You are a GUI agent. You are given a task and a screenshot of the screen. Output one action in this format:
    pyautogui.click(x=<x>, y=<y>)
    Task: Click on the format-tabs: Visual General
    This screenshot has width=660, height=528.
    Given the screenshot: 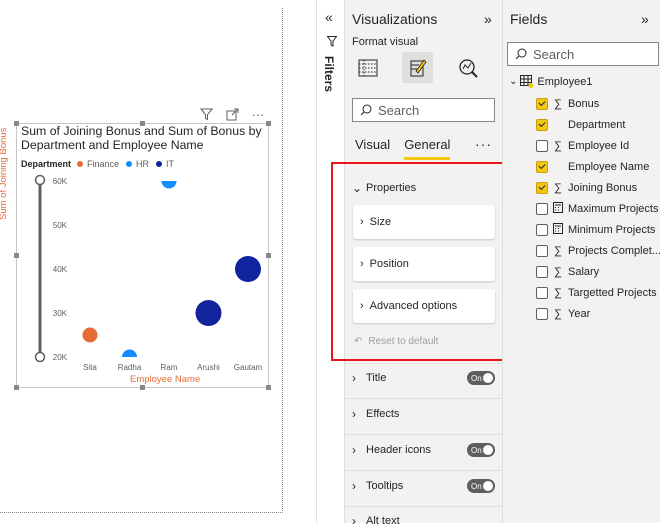 What is the action you would take?
    pyautogui.click(x=403, y=148)
    